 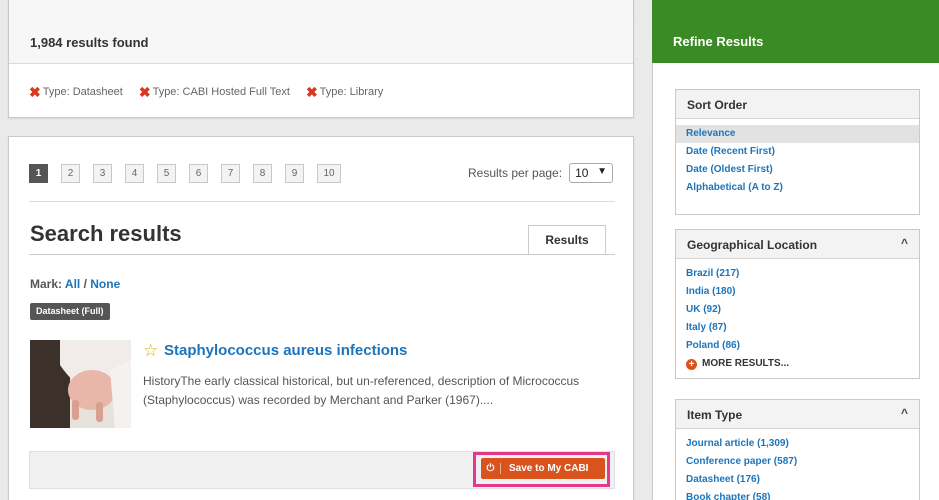 I want to click on pagination-row: 1 2 3 4 5 6 7 8 9 10 Results per page, so click(x=321, y=169).